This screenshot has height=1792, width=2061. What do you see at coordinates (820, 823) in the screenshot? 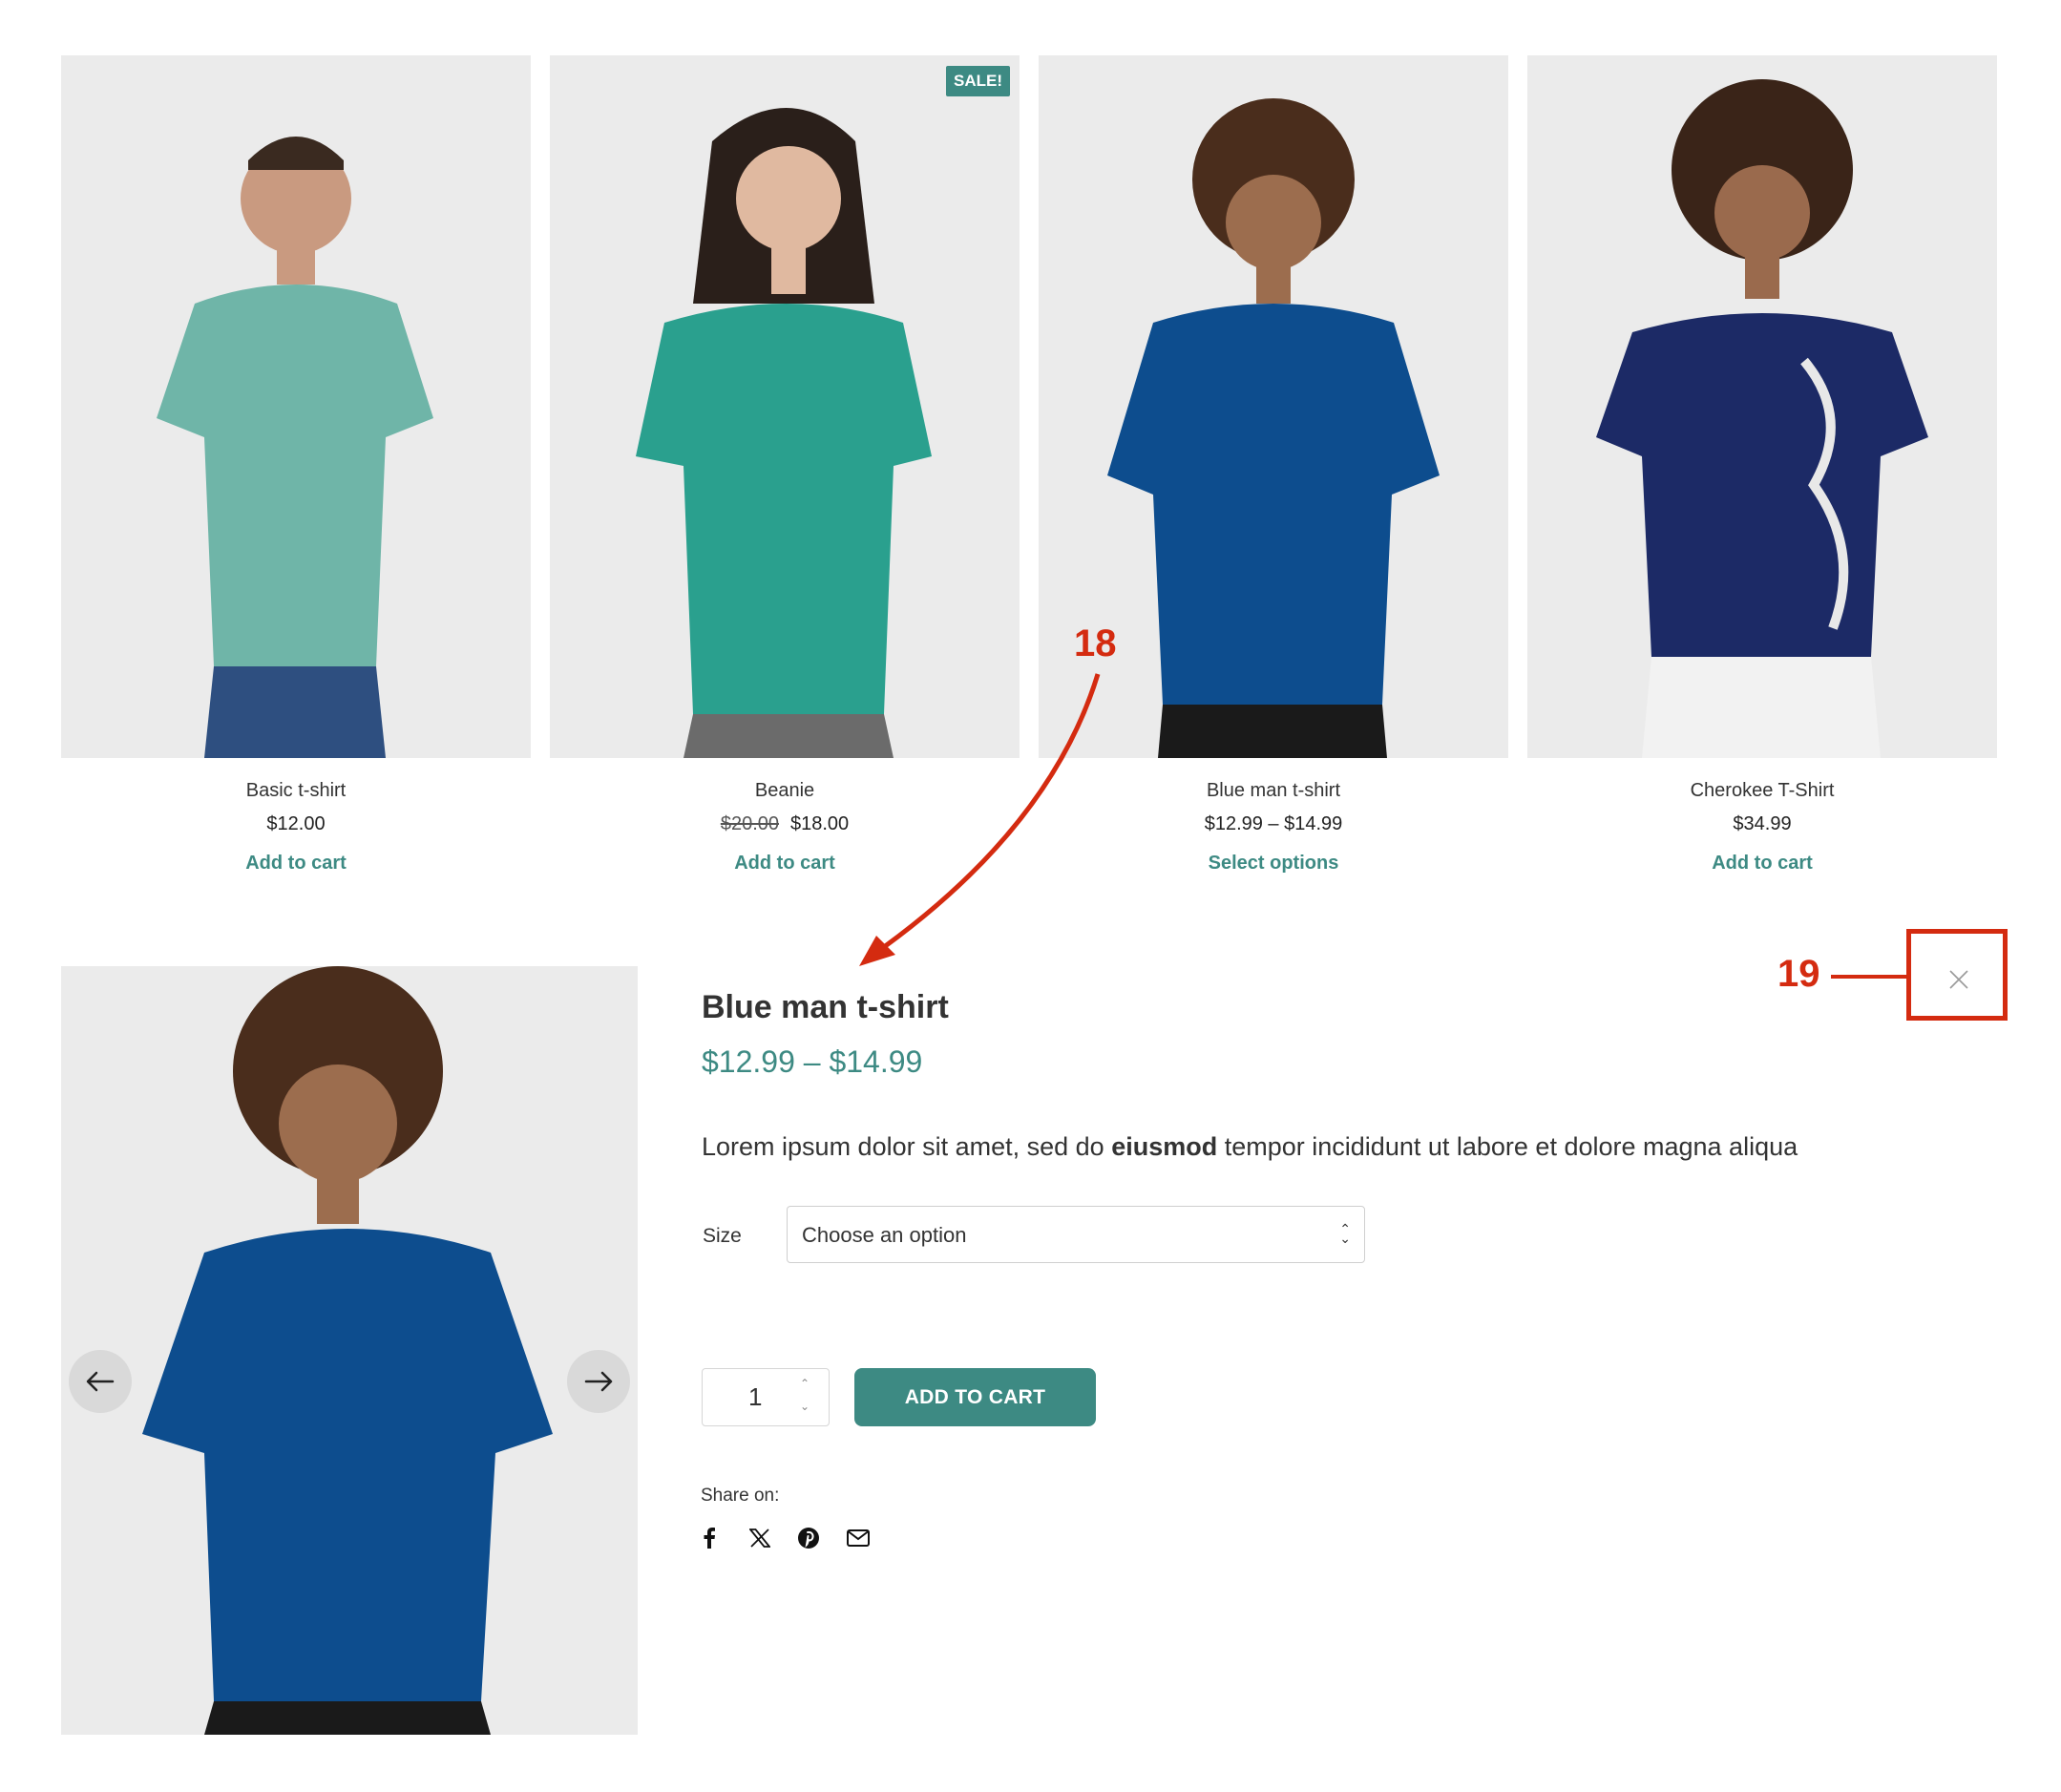
I see `price-current: $18.00` at bounding box center [820, 823].